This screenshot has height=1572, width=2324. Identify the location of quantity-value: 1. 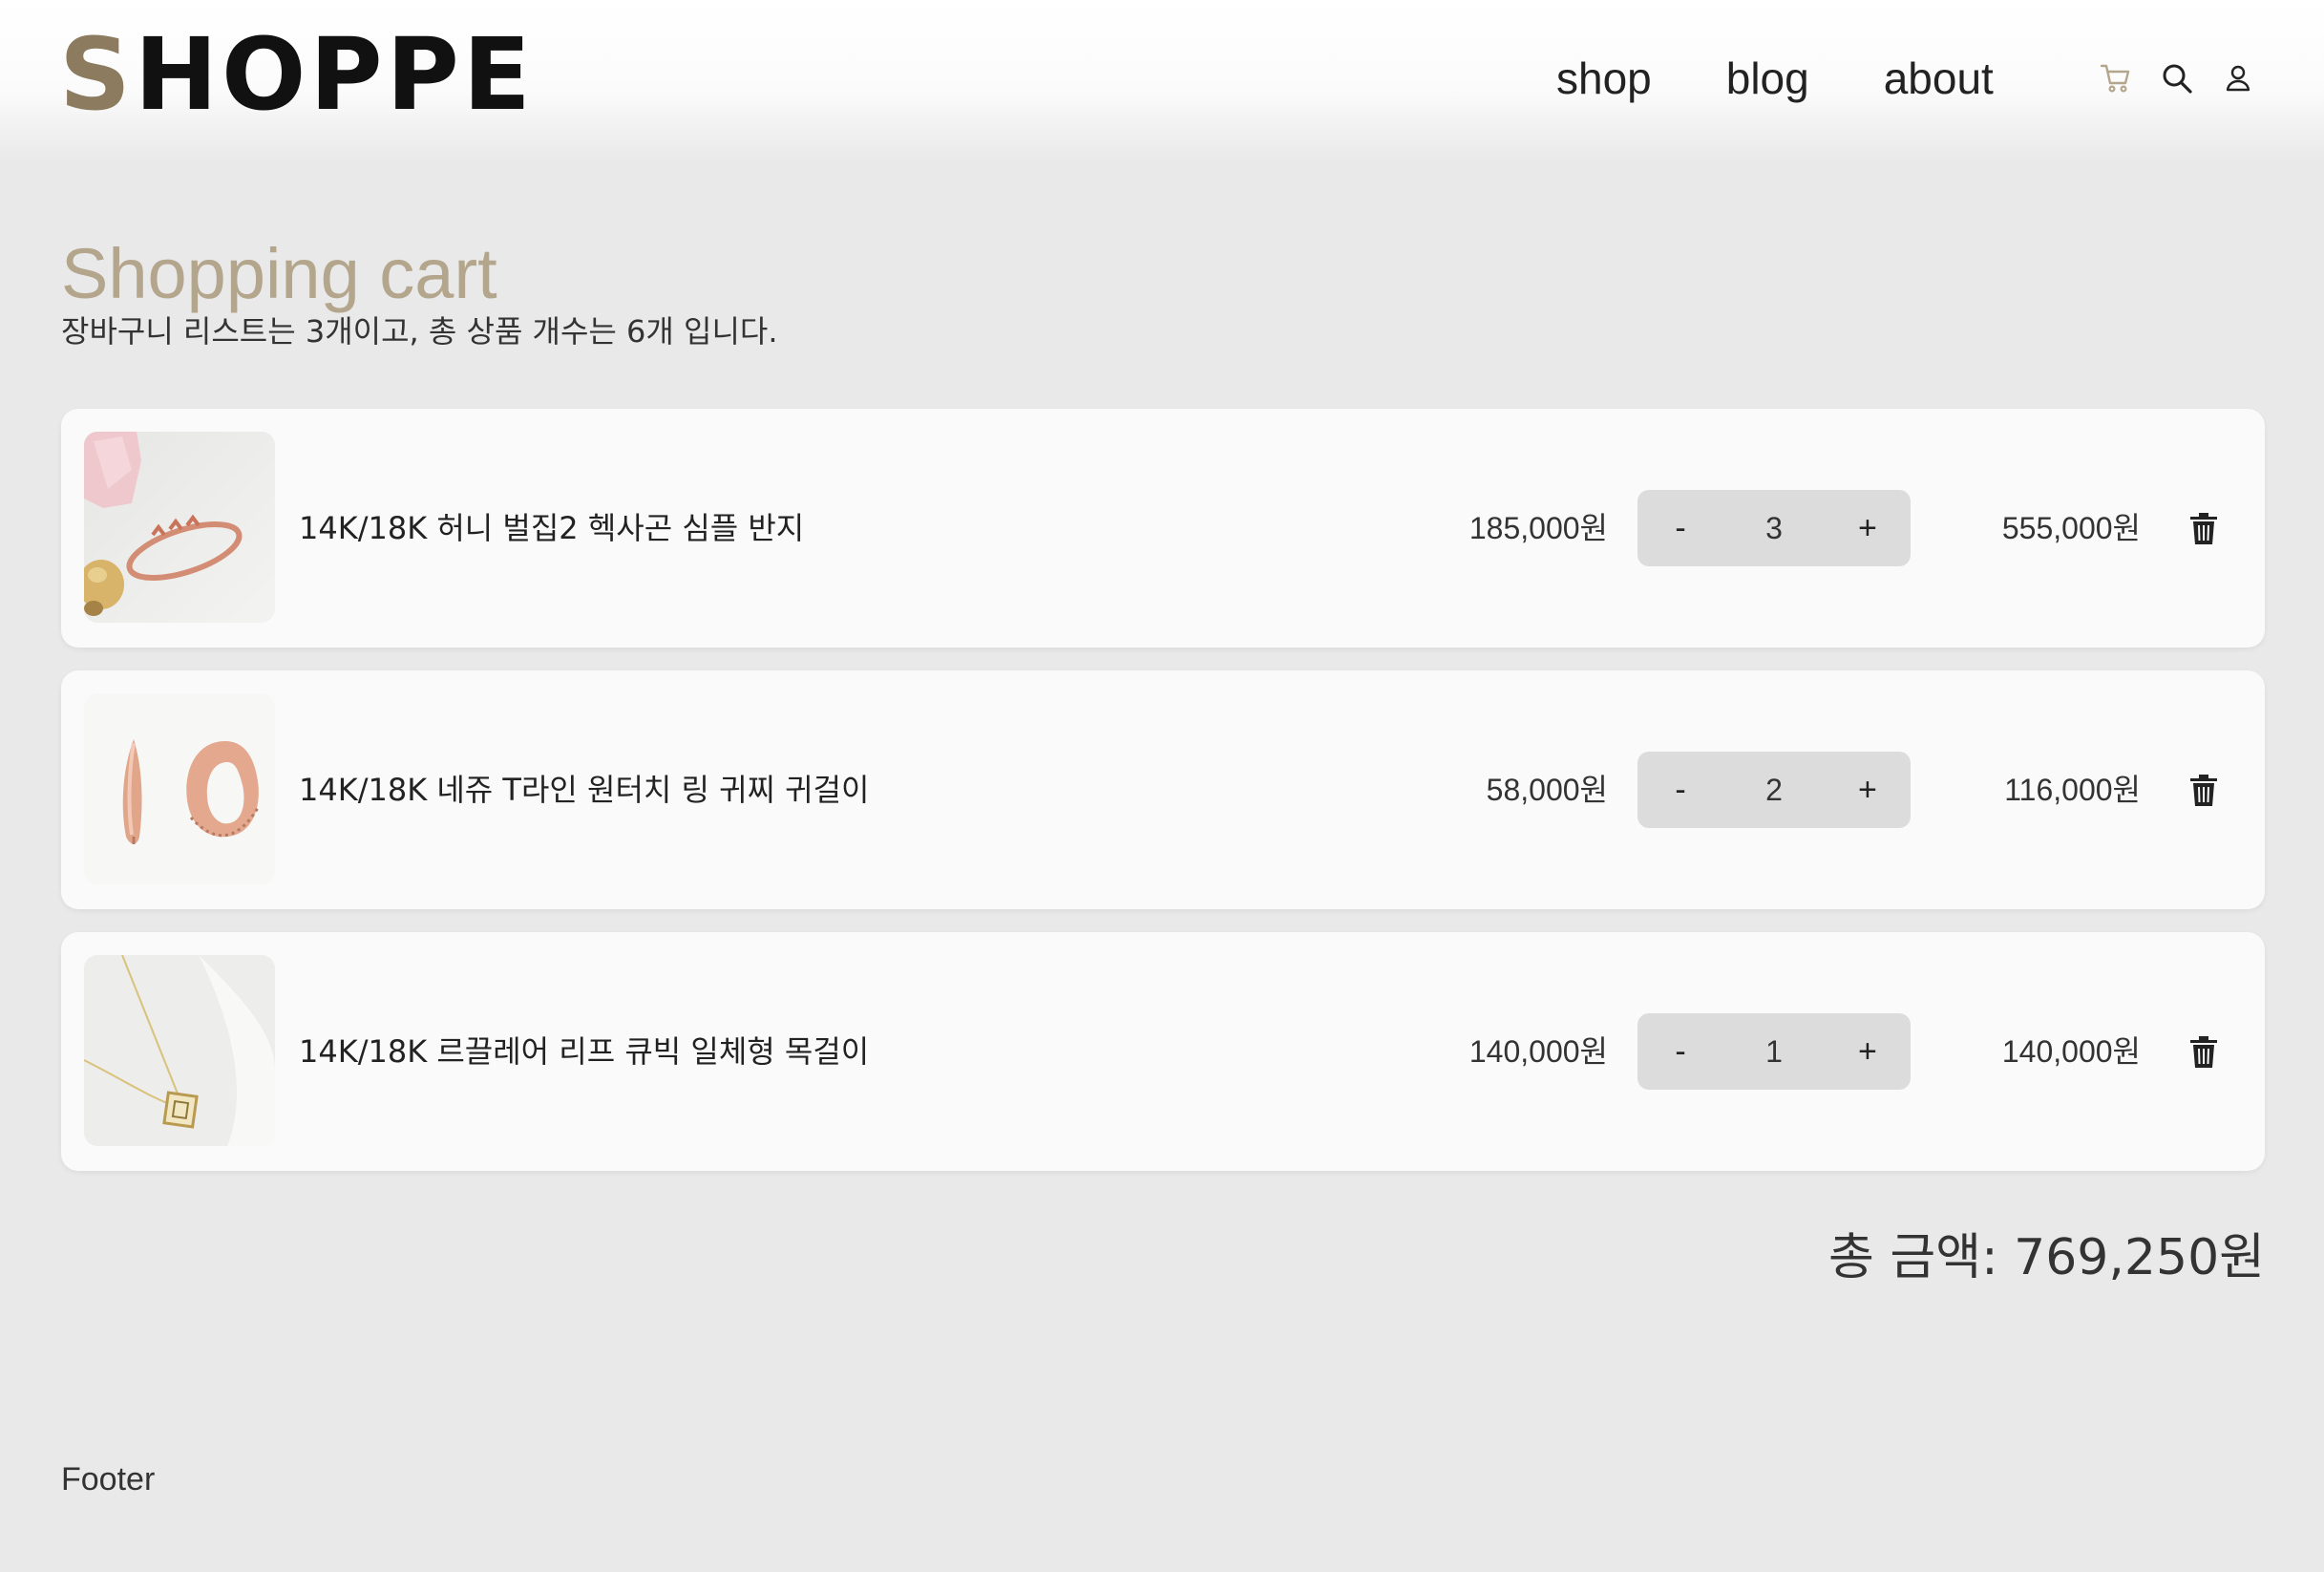
(1774, 1051).